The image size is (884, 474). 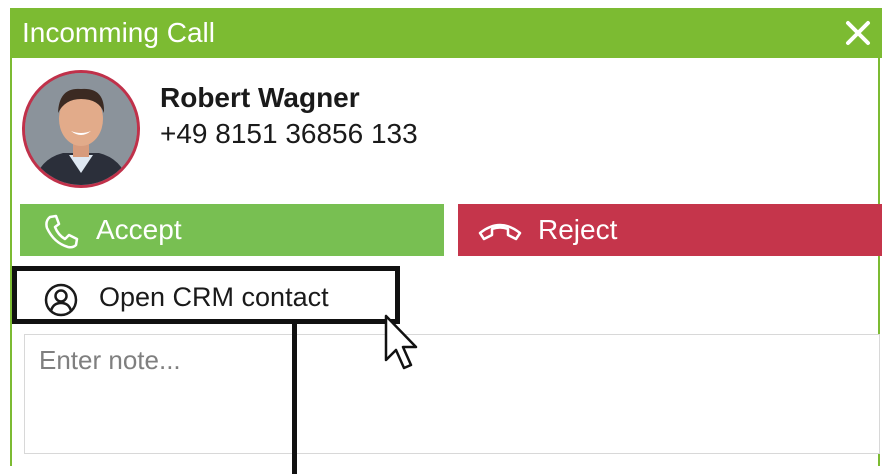 What do you see at coordinates (214, 297) in the screenshot?
I see `open-crm-contact-label: Open CRM contact` at bounding box center [214, 297].